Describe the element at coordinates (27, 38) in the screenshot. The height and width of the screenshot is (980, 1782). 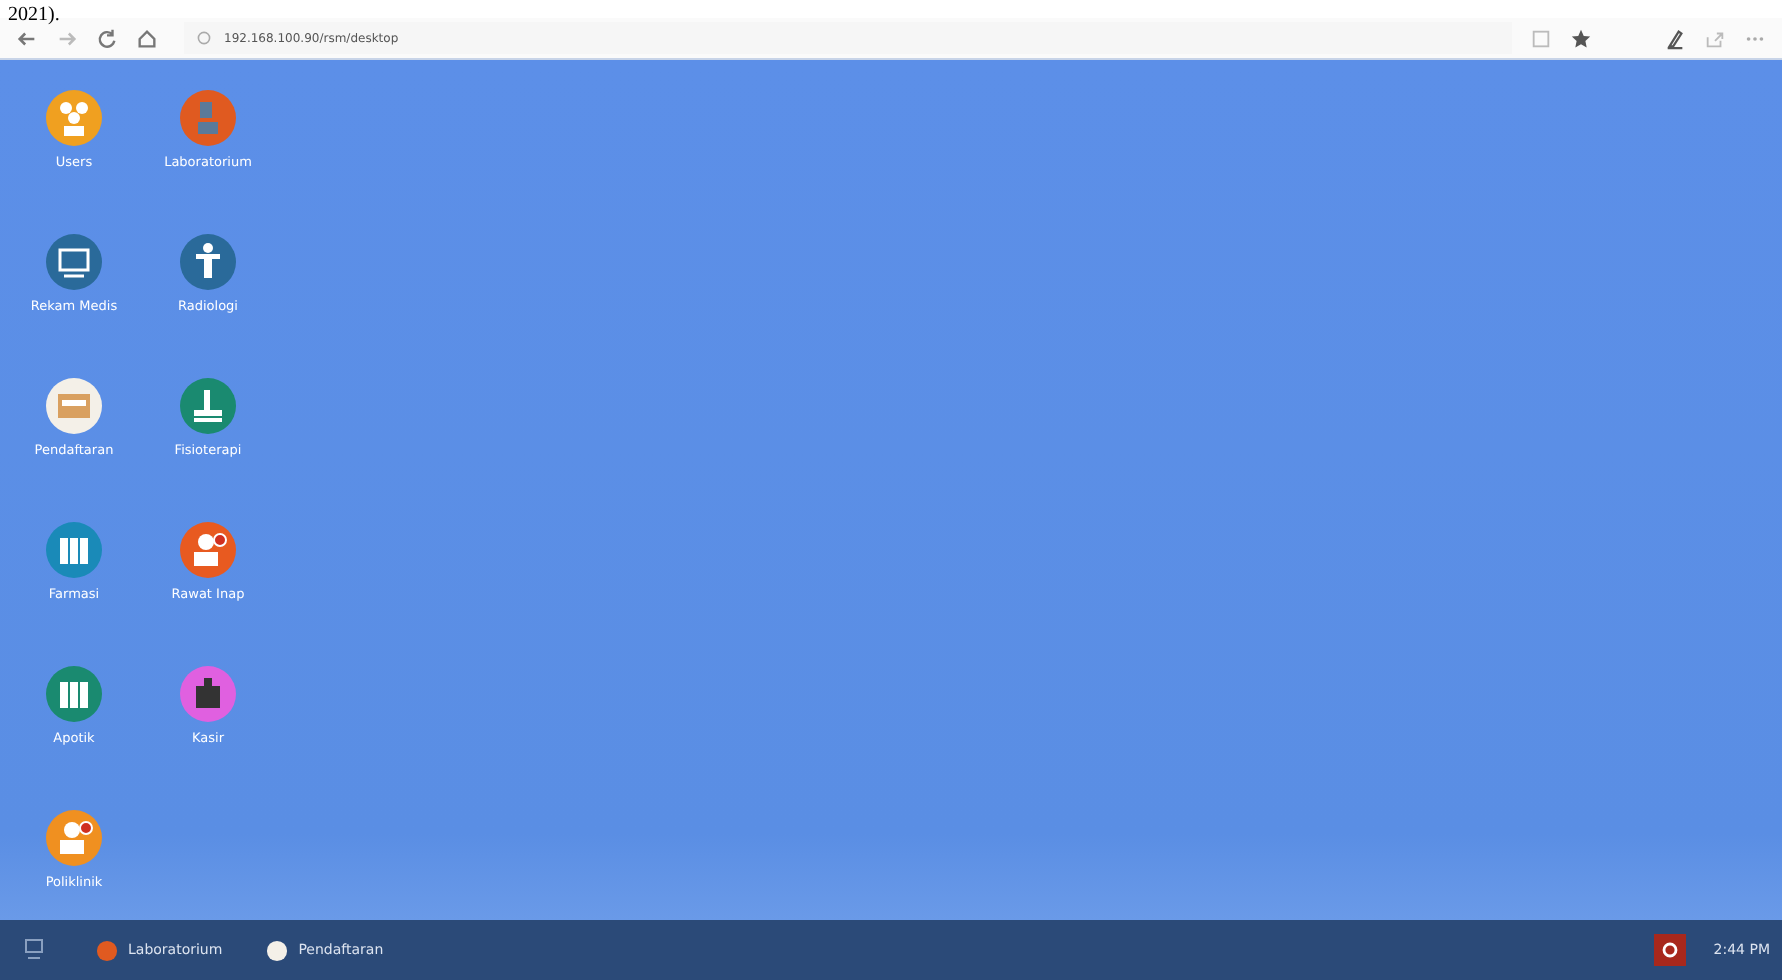
I see `back-icon` at that location.